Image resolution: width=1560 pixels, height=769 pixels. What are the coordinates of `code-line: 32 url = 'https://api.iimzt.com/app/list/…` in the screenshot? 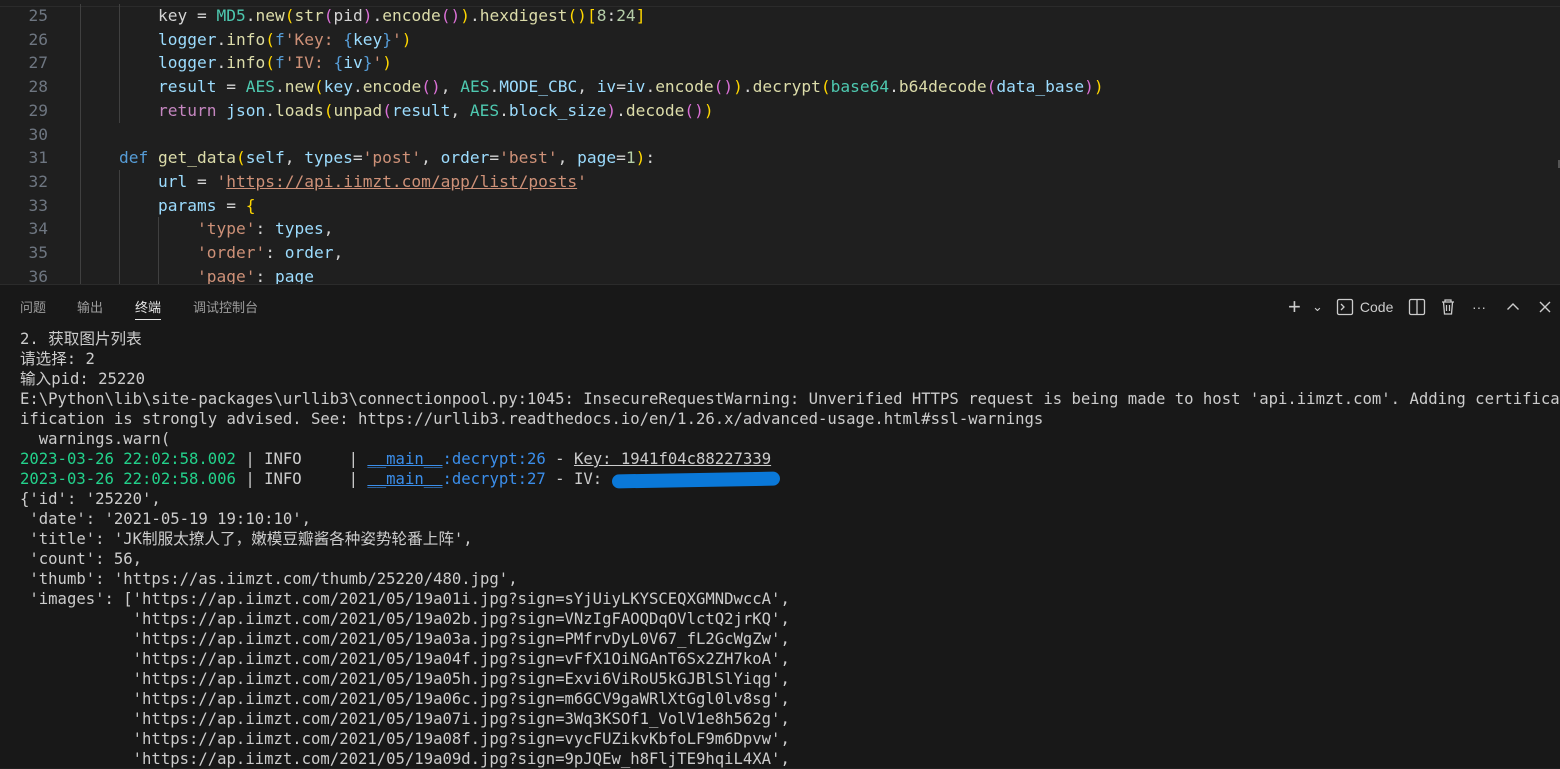 It's located at (780, 181).